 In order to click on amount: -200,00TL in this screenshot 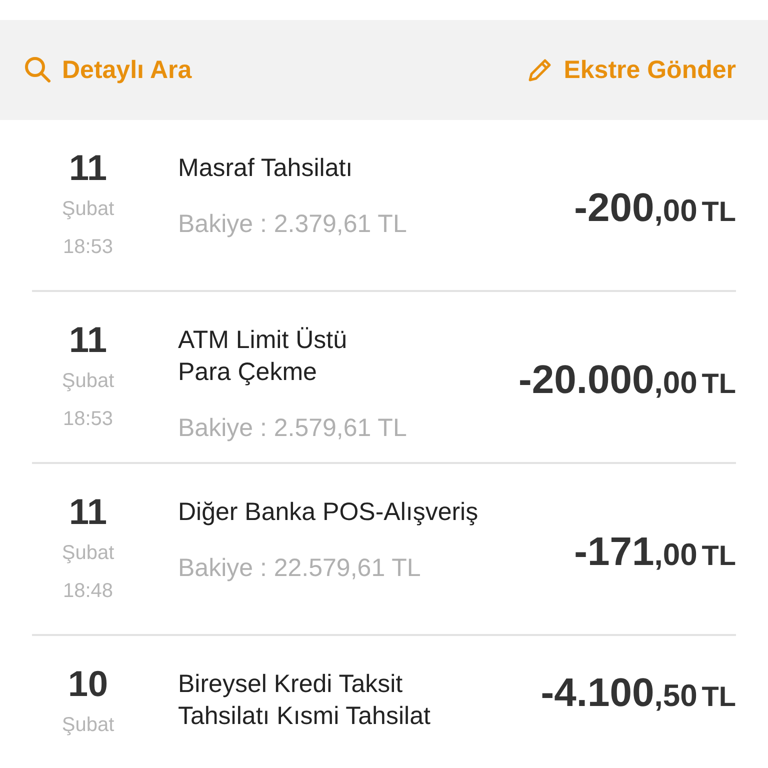, I will do `click(655, 208)`.